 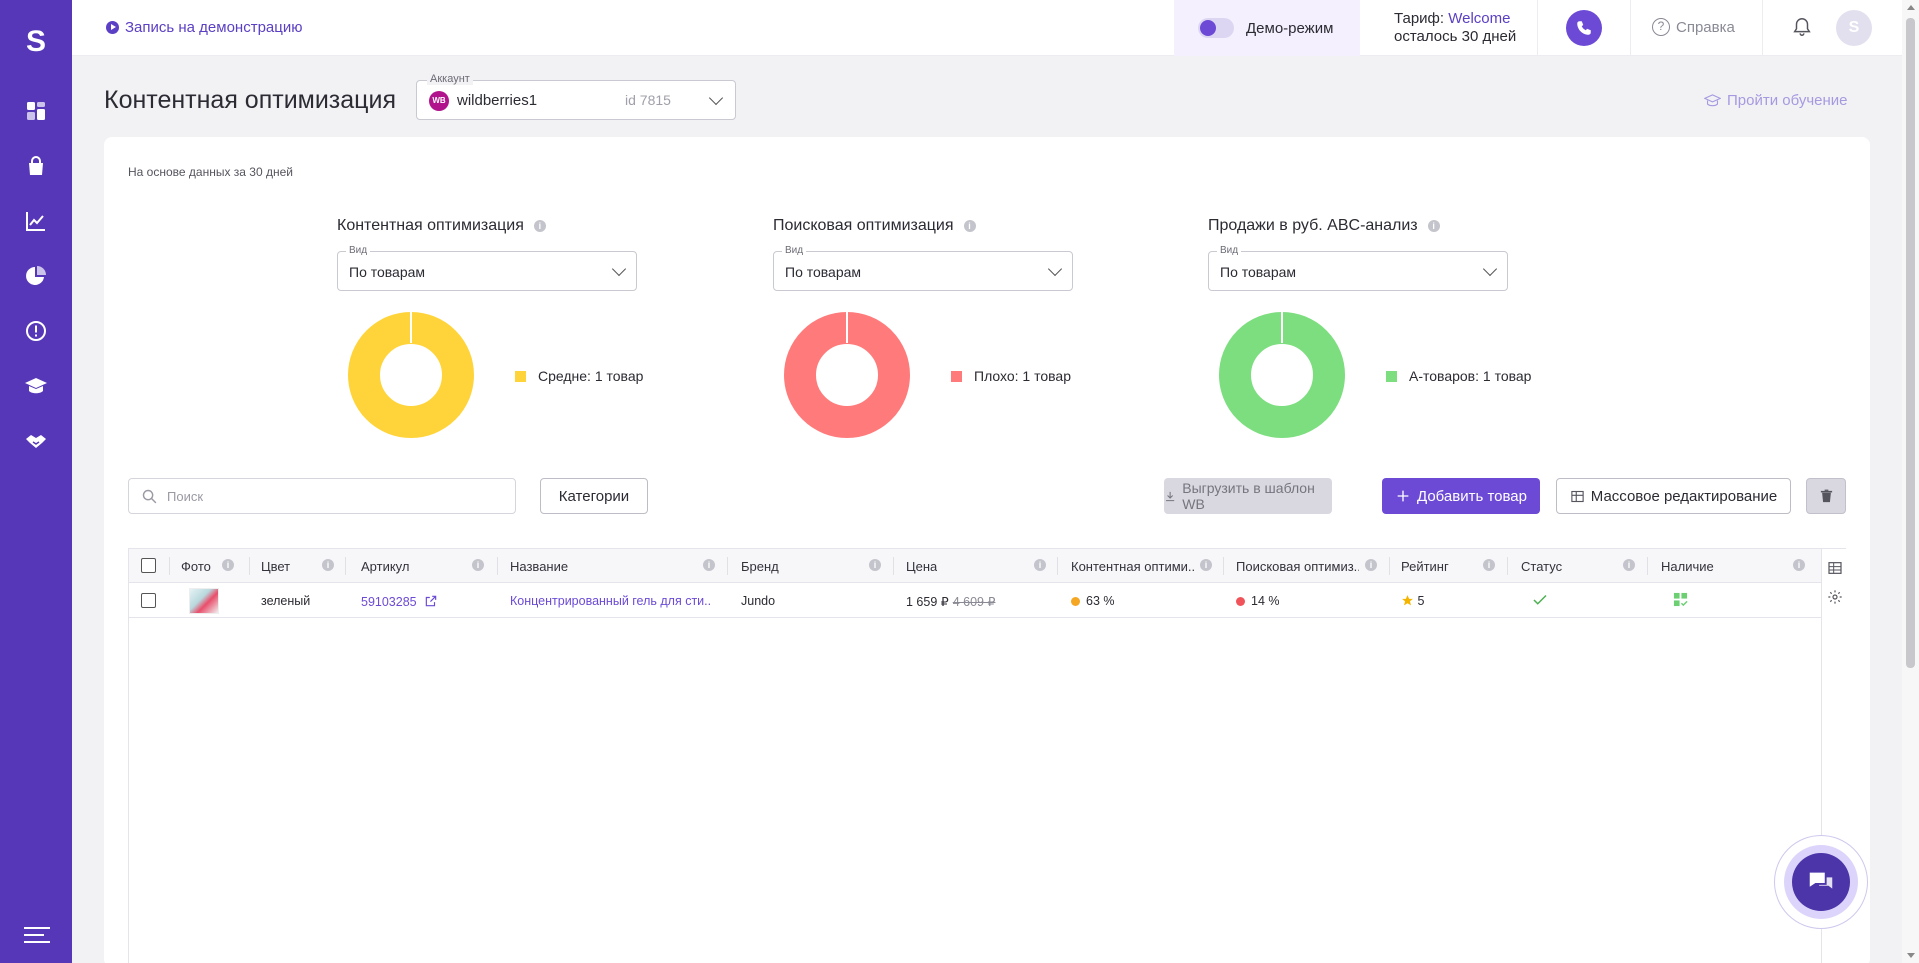 What do you see at coordinates (1240, 601) in the screenshot?
I see `status-dot` at bounding box center [1240, 601].